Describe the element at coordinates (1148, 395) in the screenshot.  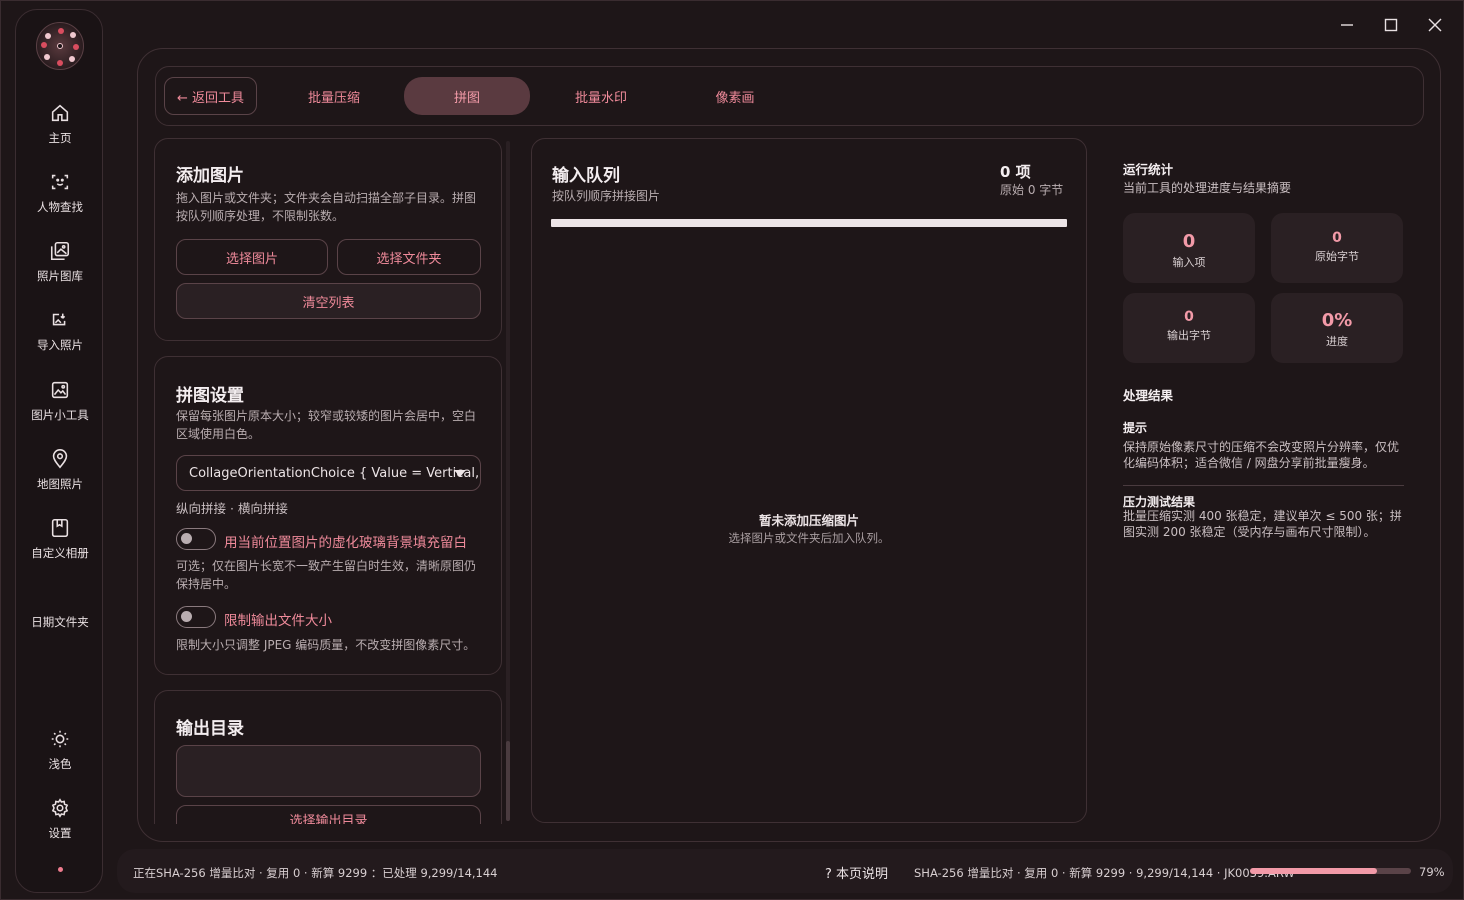
I see `results-title: 处理结果` at that location.